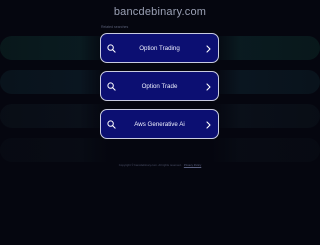 This screenshot has height=245, width=320. Describe the element at coordinates (192, 165) in the screenshot. I see `privacy-policy-link: Privacy Policy` at that location.